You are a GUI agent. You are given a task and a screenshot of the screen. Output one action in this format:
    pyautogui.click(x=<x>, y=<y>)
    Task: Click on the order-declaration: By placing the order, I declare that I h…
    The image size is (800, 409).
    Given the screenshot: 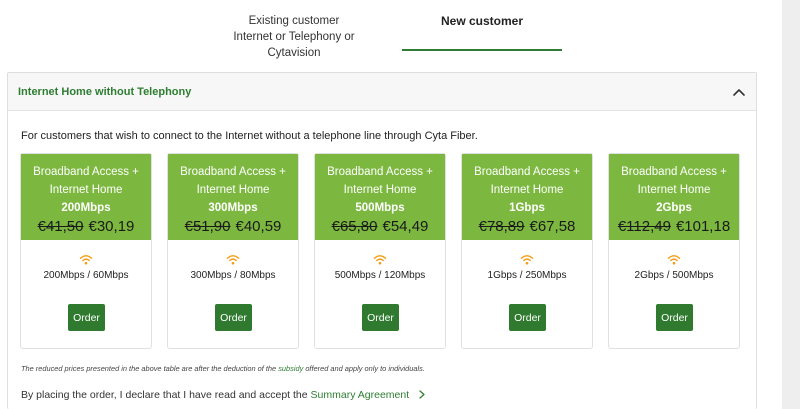 What is the action you would take?
    pyautogui.click(x=223, y=395)
    